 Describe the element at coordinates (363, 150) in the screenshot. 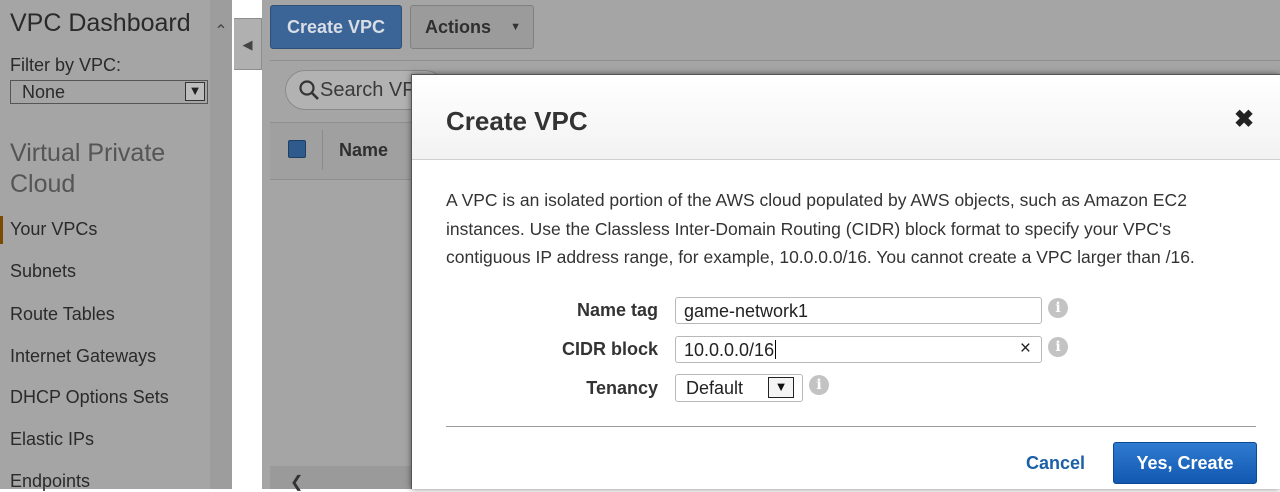

I see `column-header-name: Name` at that location.